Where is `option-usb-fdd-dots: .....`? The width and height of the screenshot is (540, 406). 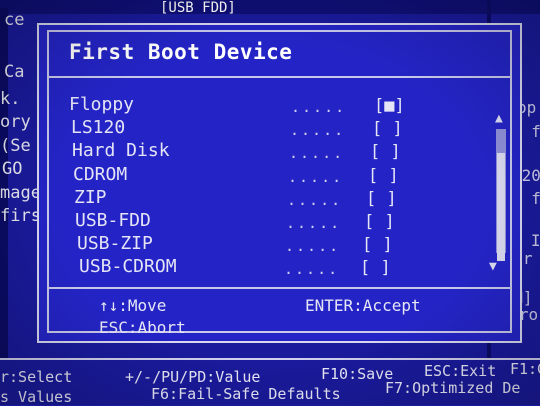
option-usb-fdd-dots: ..... is located at coordinates (314, 223).